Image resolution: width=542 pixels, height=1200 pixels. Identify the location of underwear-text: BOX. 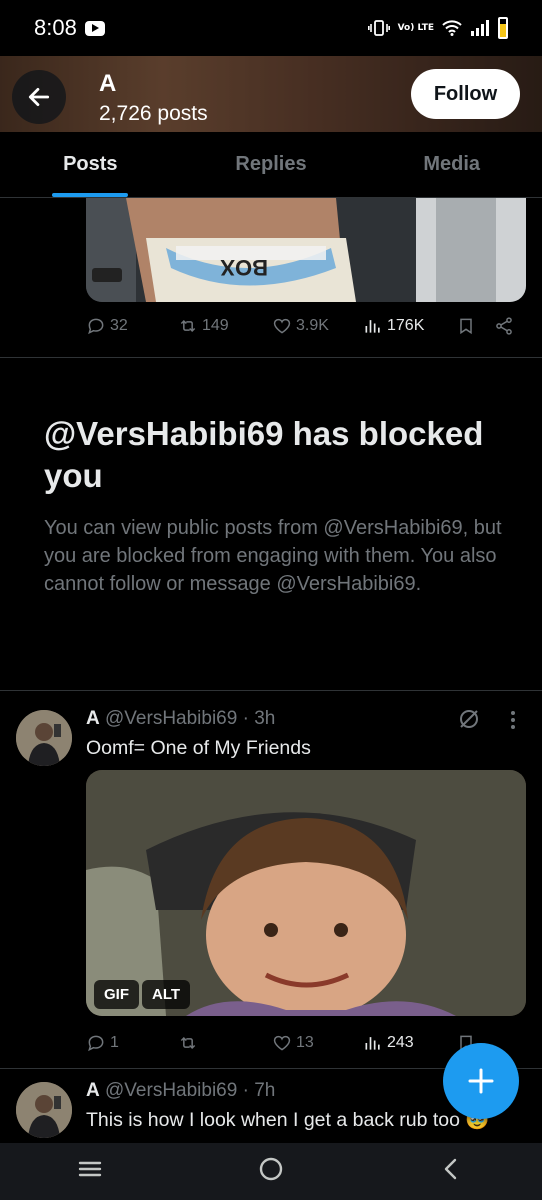
(244, 267).